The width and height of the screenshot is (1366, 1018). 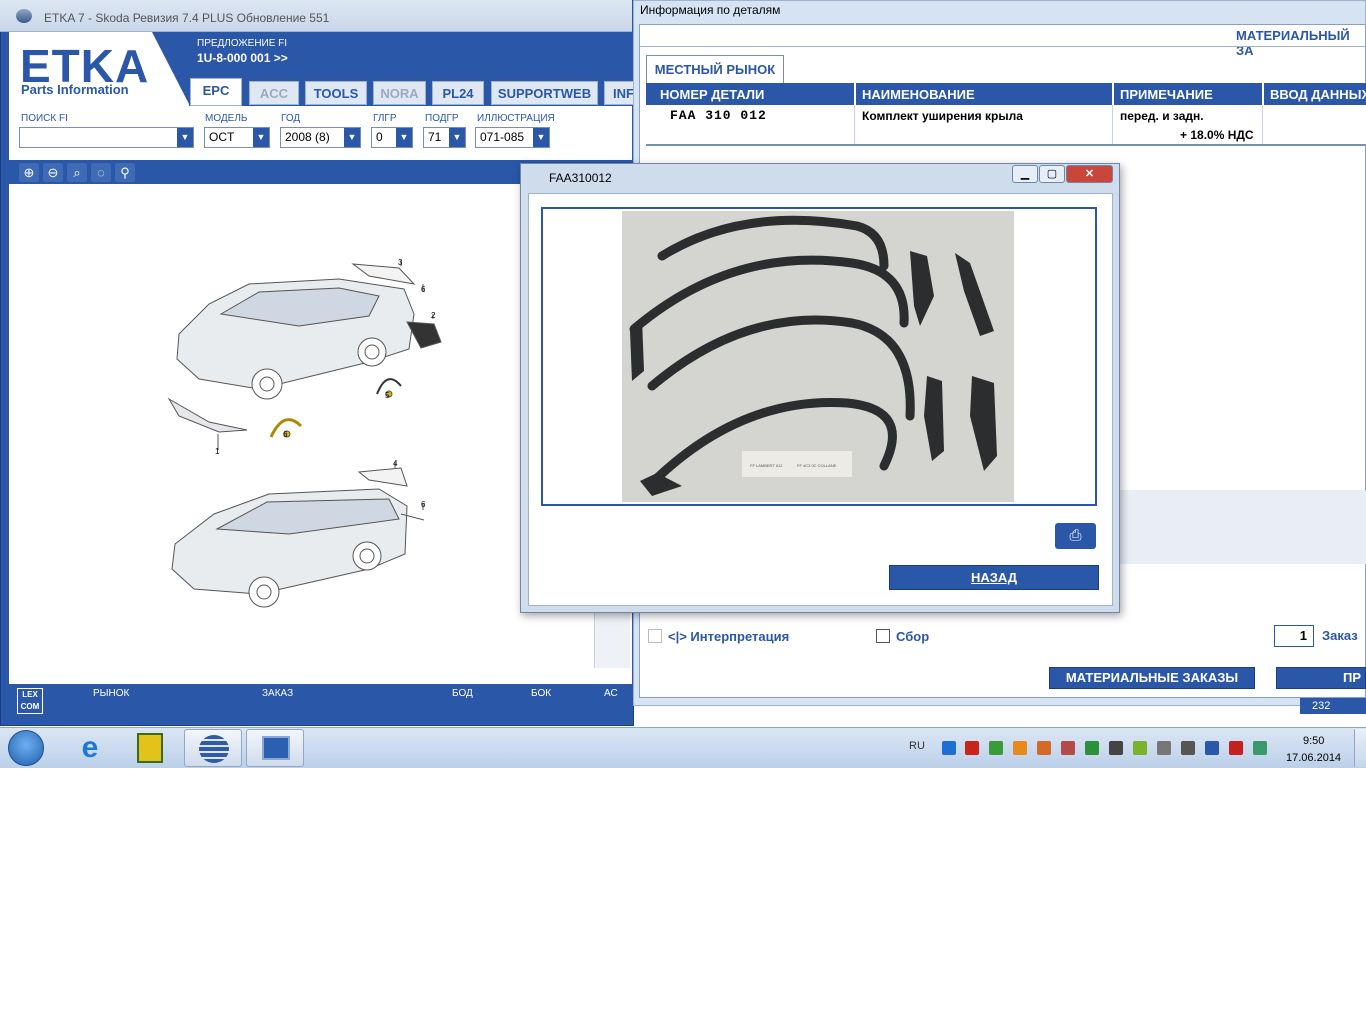 I want to click on offer-link: 1U-8-000 001 >>, so click(x=242, y=58).